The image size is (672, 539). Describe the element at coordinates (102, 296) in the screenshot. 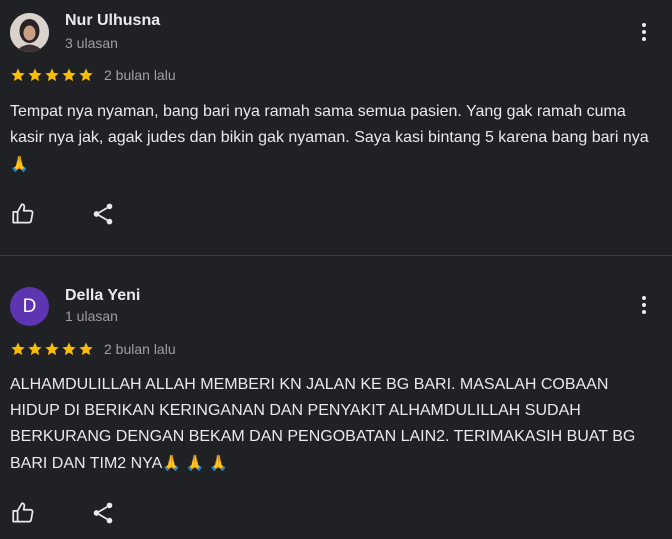

I see `reviewer-name: Della Yeni` at that location.